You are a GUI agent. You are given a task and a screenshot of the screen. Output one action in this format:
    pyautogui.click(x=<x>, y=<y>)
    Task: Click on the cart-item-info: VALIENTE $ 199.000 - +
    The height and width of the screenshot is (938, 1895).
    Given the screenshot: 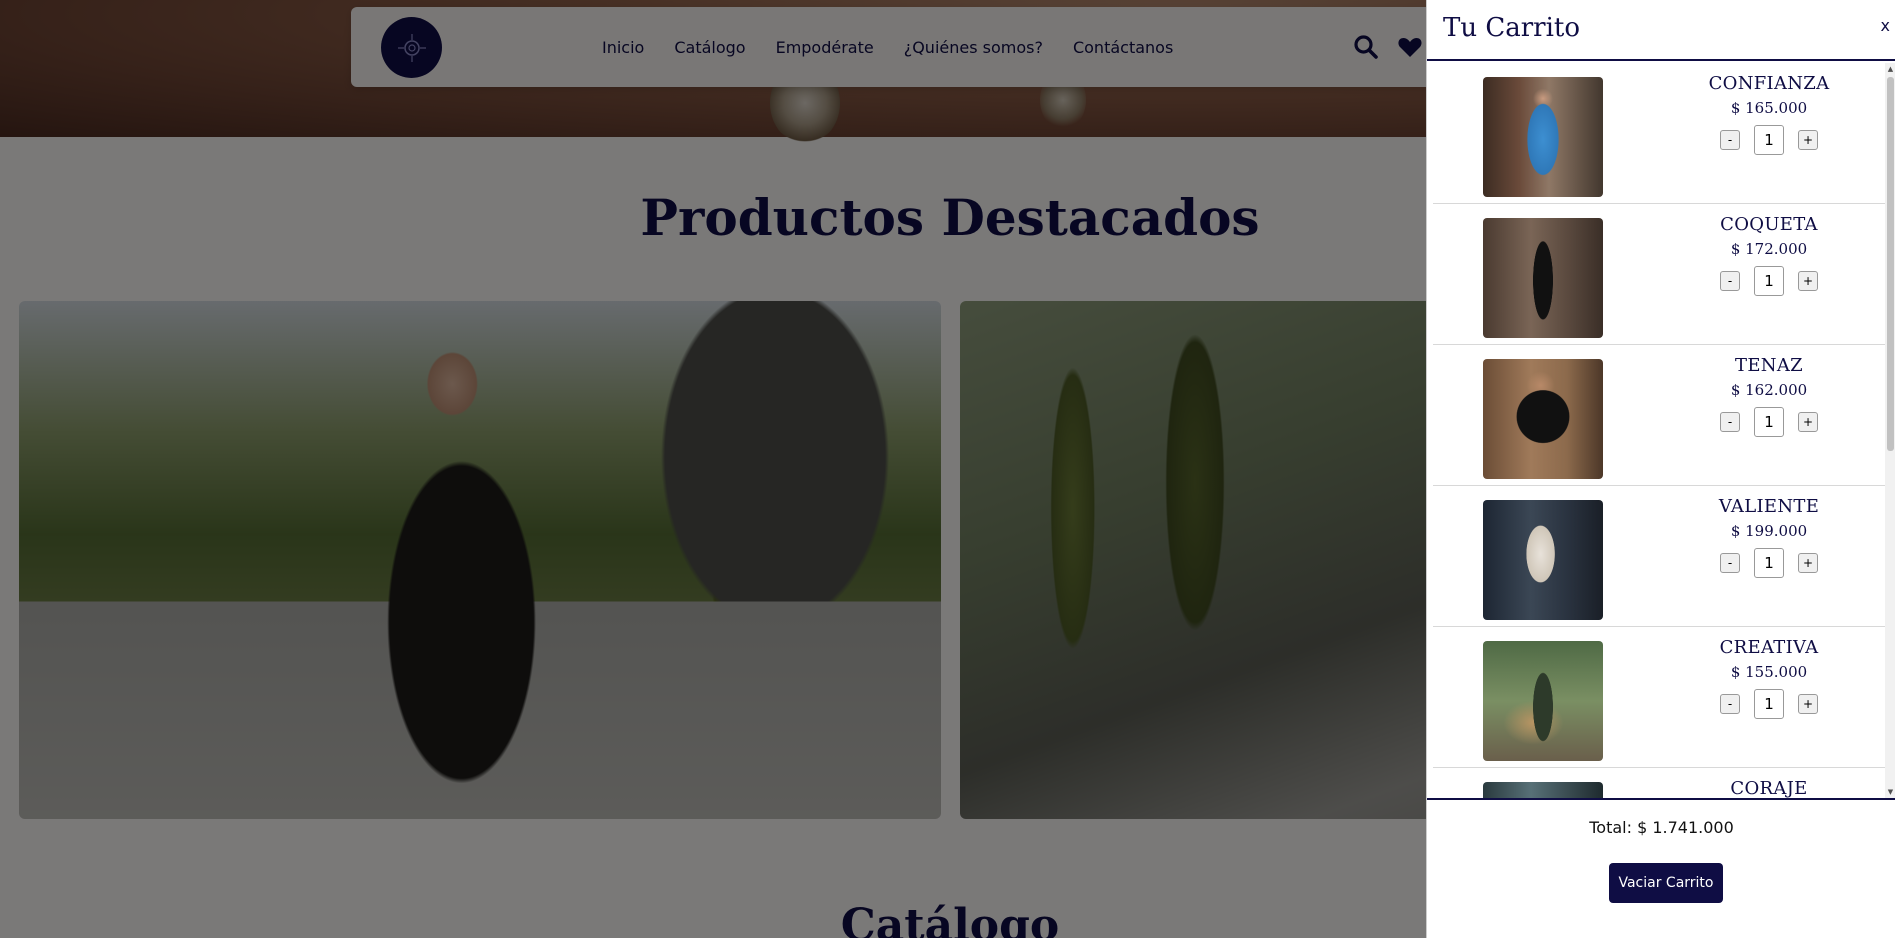 What is the action you would take?
    pyautogui.click(x=1769, y=537)
    